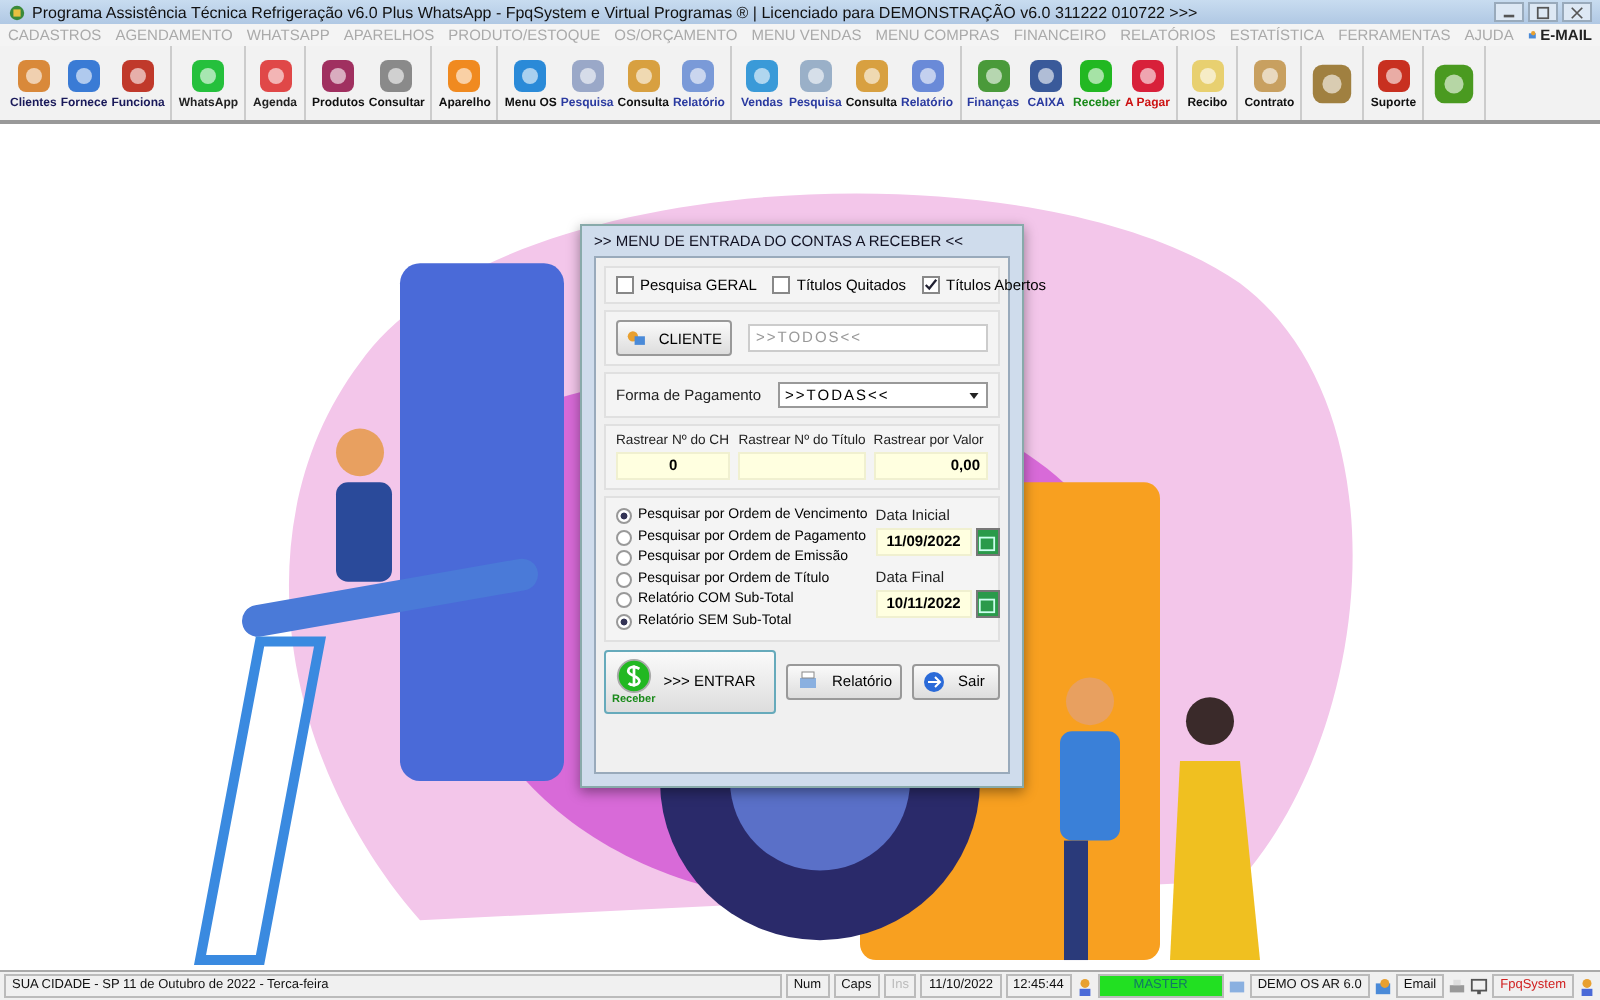  I want to click on maximize-icon, so click(1543, 12).